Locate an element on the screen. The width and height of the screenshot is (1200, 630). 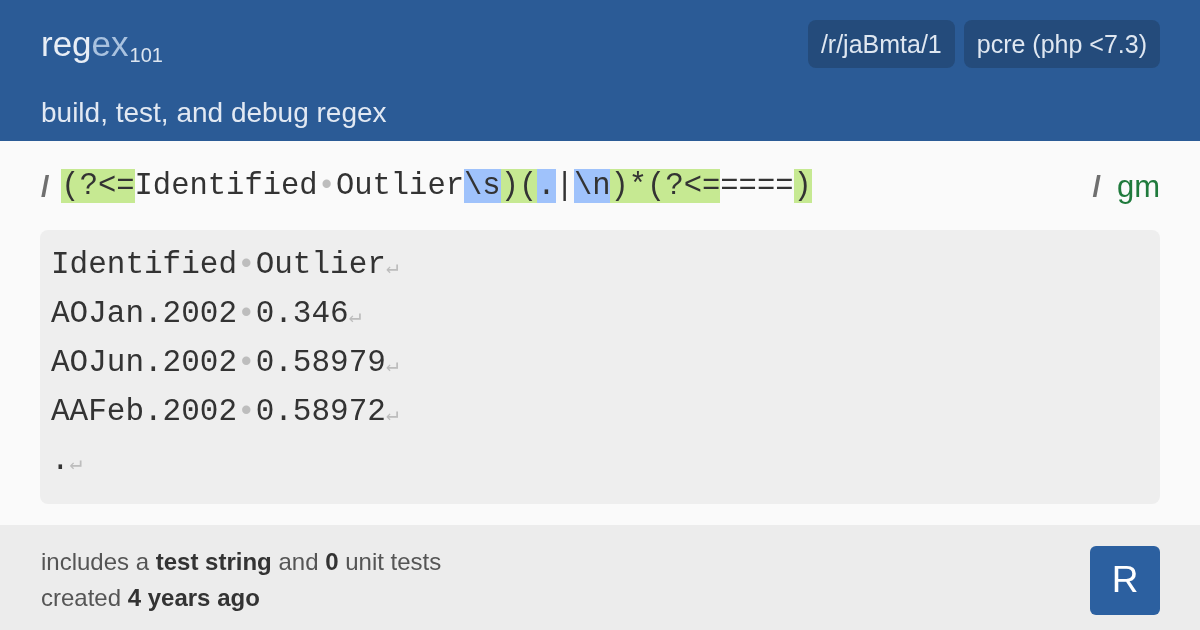
regex-flags: gm is located at coordinates (1138, 187).